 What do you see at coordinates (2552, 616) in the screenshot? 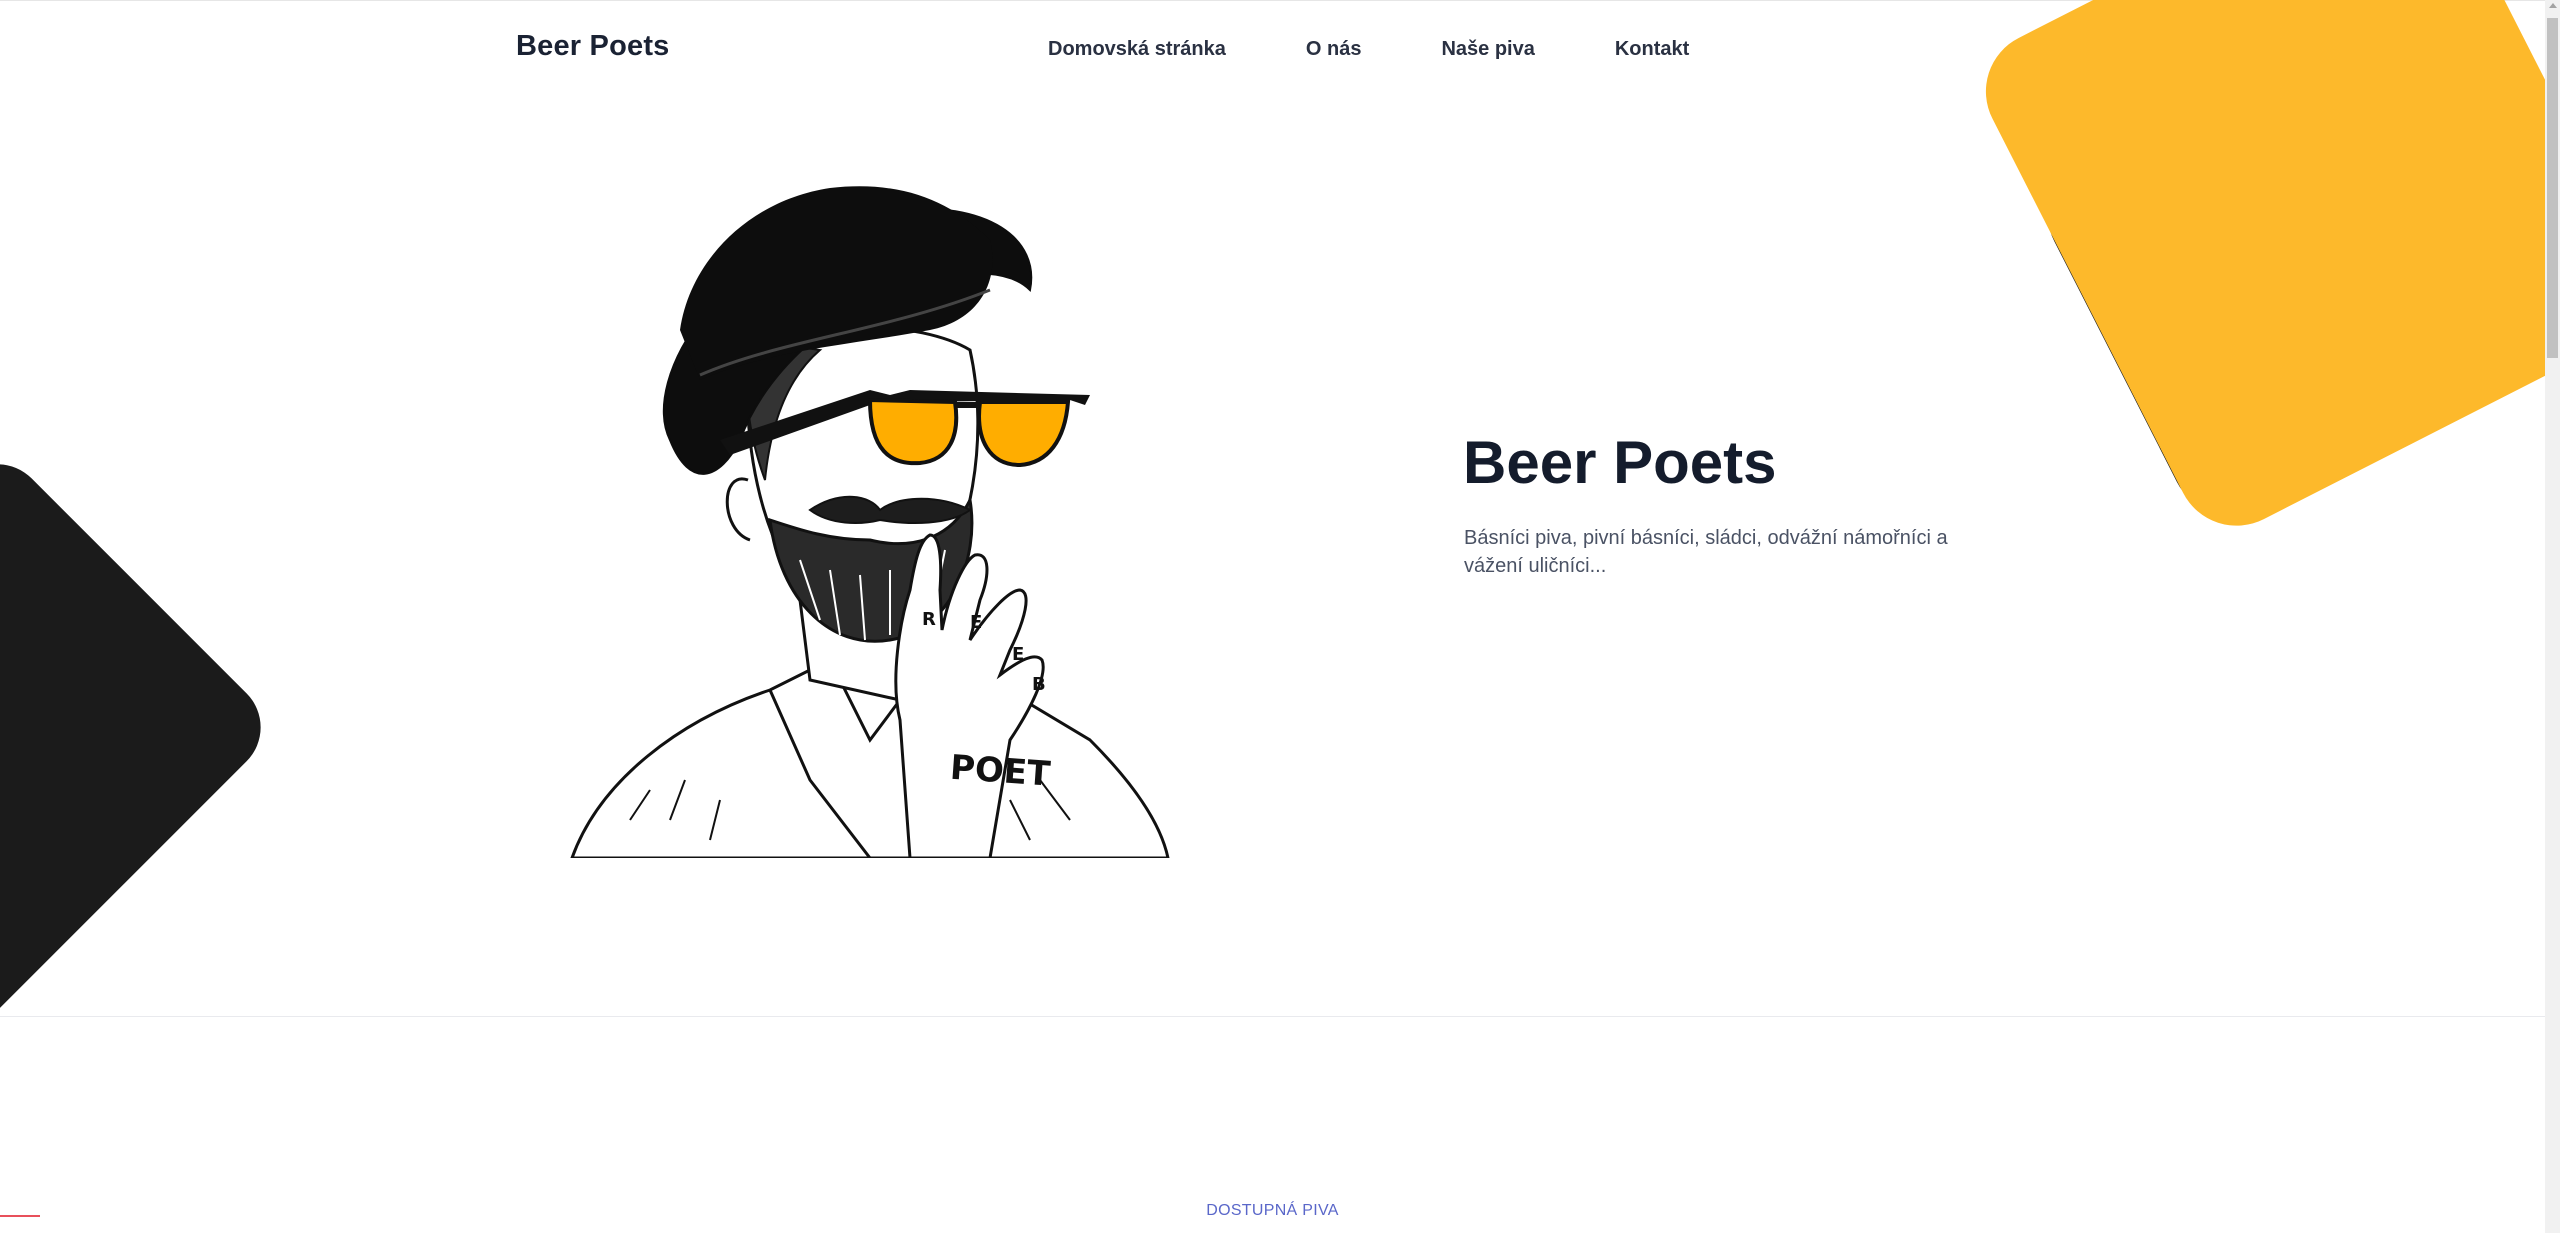
I see `vertical-scrollbar` at bounding box center [2552, 616].